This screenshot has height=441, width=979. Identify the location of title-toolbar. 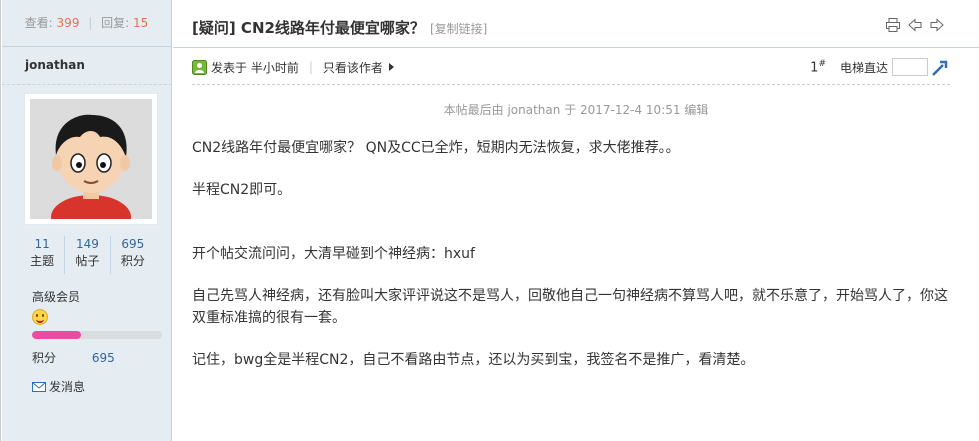
(915, 25).